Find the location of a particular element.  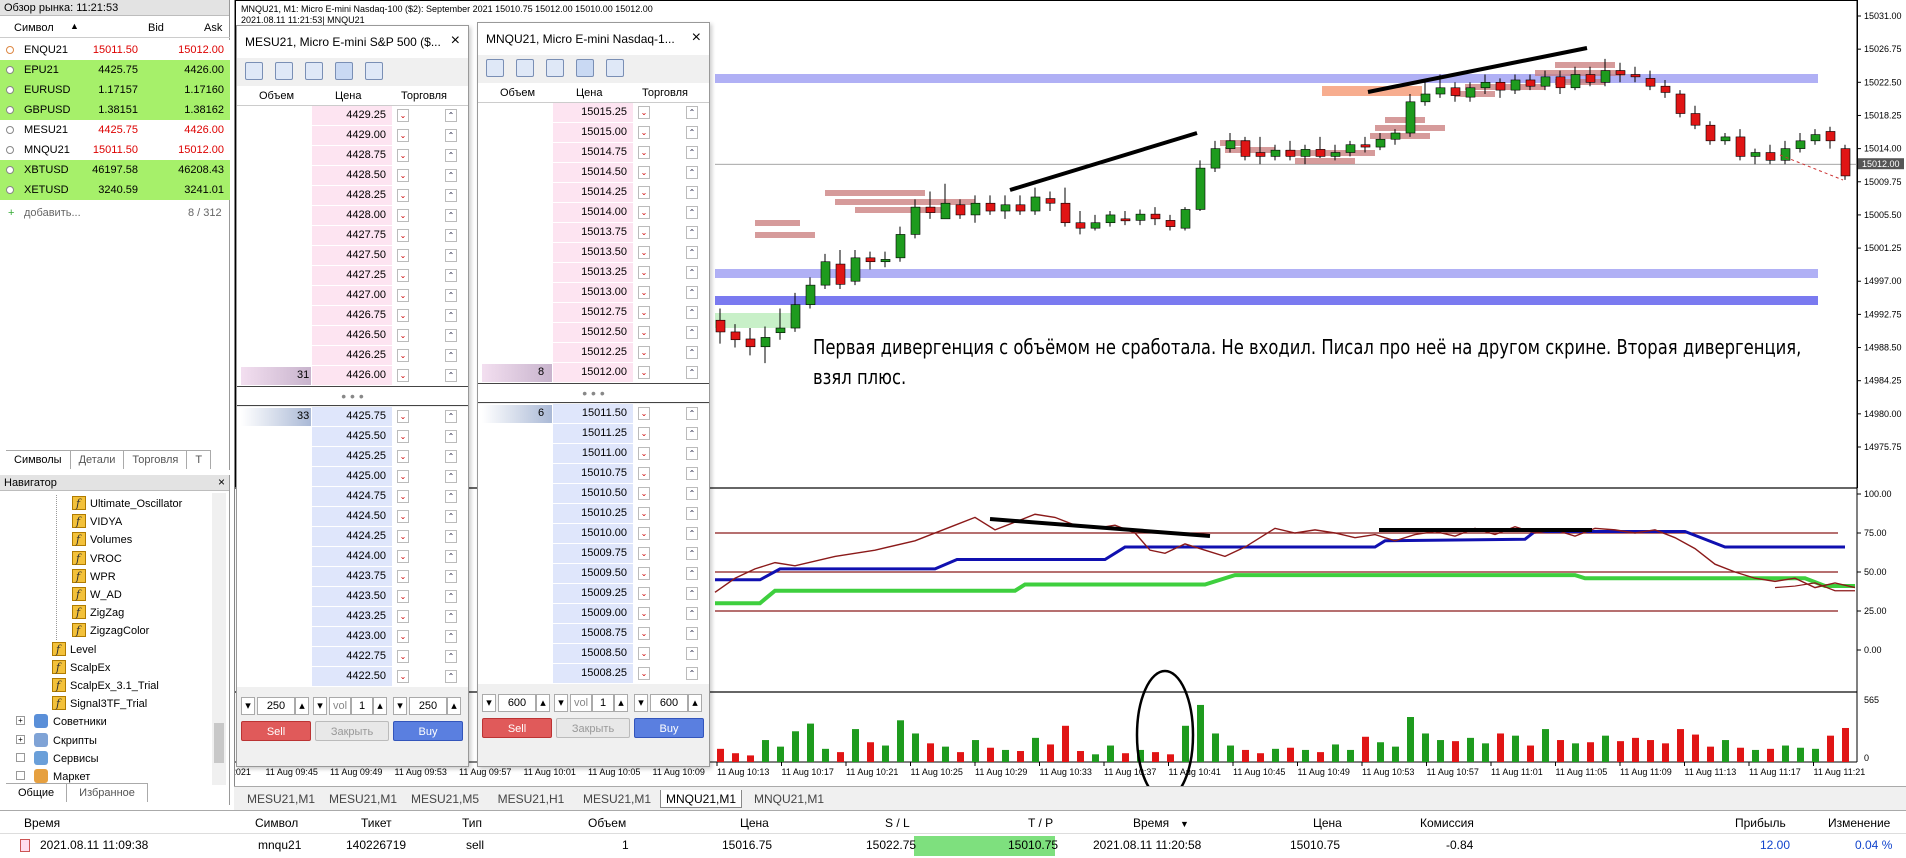

vol-up: ▴ is located at coordinates (380, 706).